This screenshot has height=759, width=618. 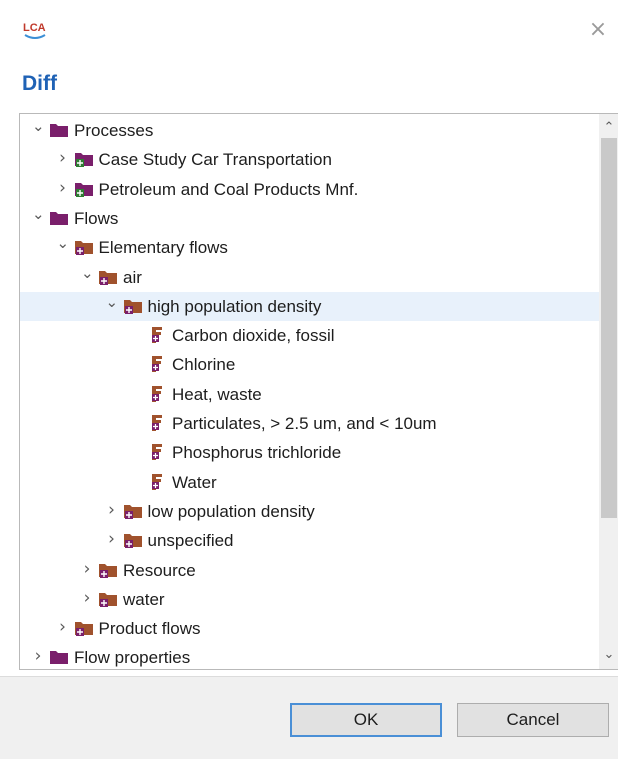 I want to click on tree-item: › water, so click(x=309, y=599).